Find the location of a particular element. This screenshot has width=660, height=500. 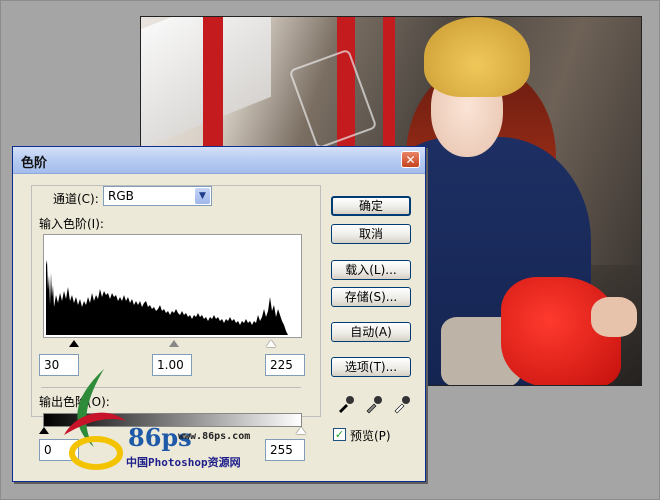

channel-select: RGB ▼ is located at coordinates (157, 196).